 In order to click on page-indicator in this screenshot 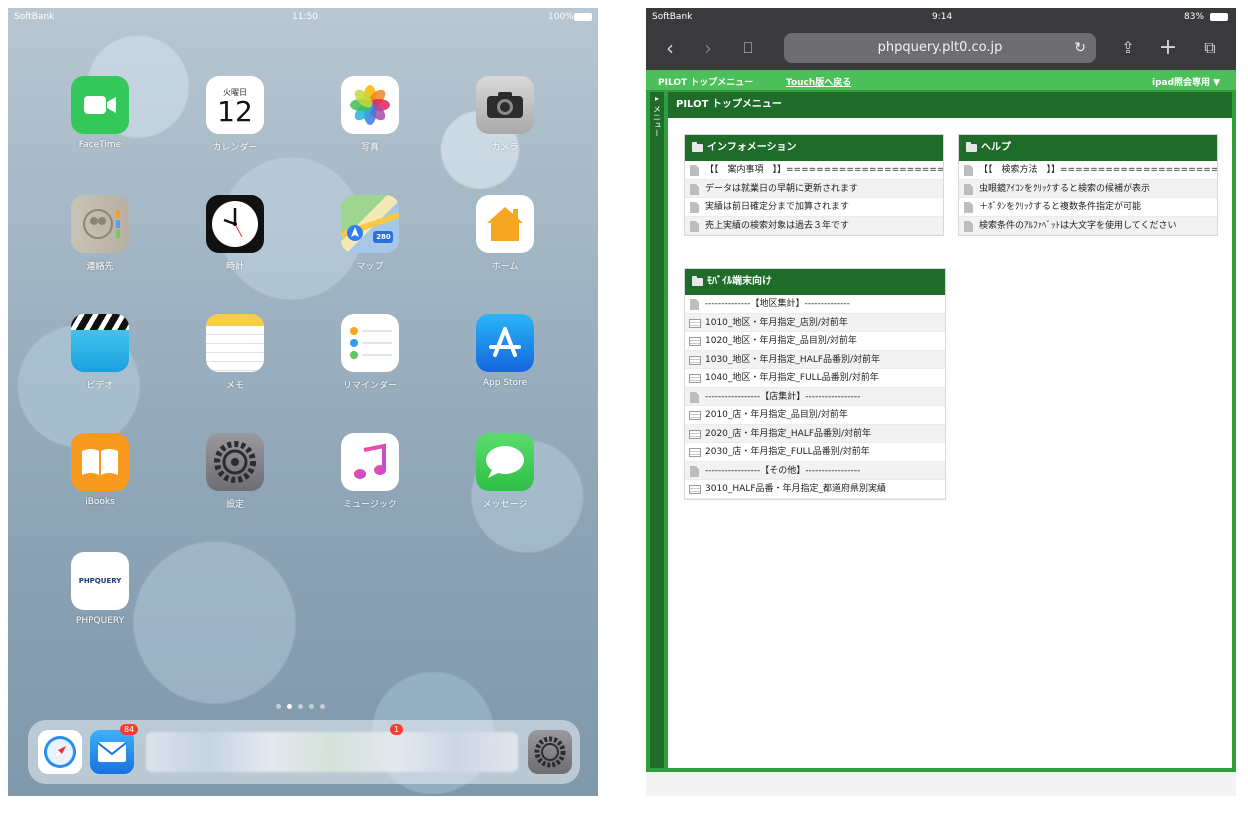, I will do `click(306, 707)`.